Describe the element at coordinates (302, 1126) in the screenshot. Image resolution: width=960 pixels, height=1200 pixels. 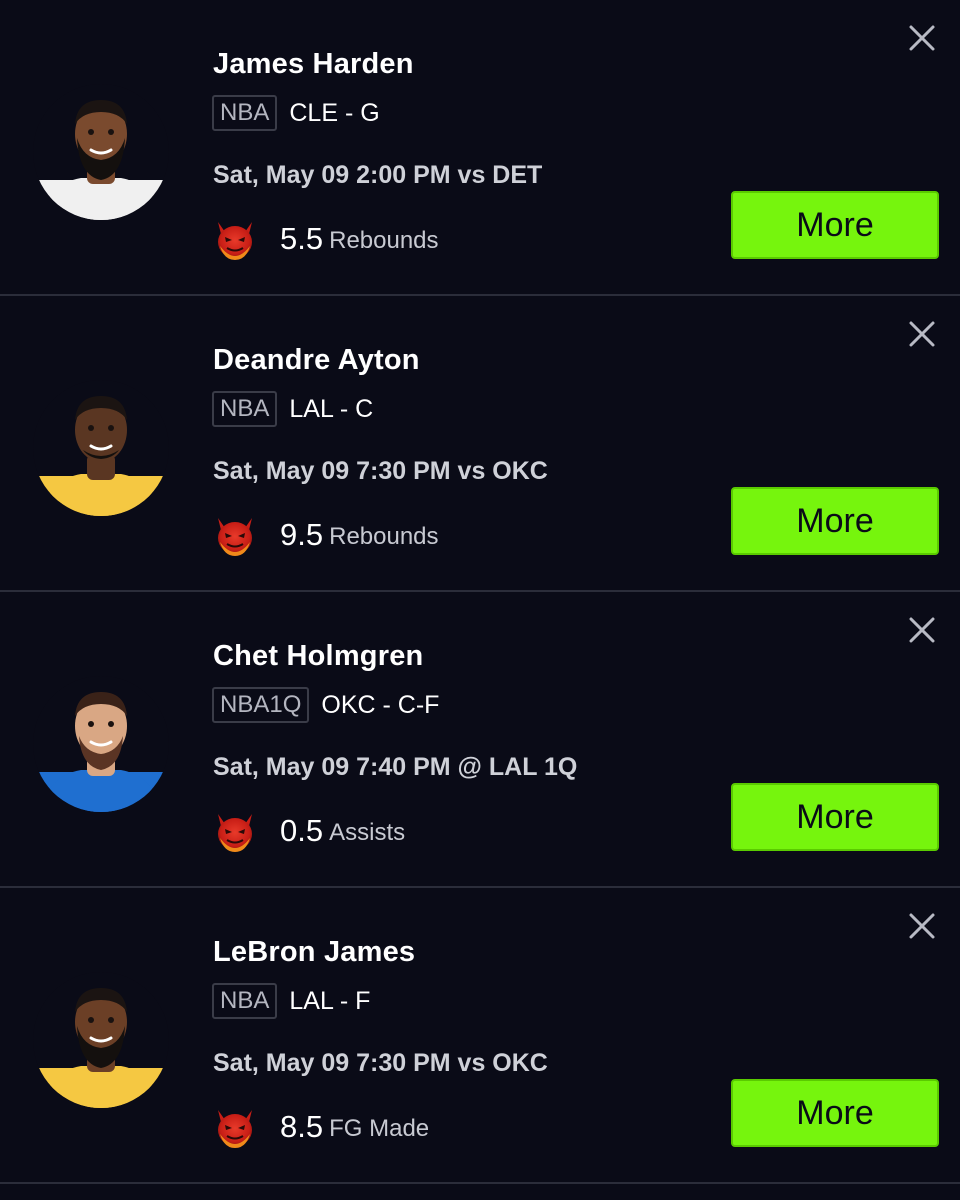
I see `prop-line-value: 8.5` at that location.